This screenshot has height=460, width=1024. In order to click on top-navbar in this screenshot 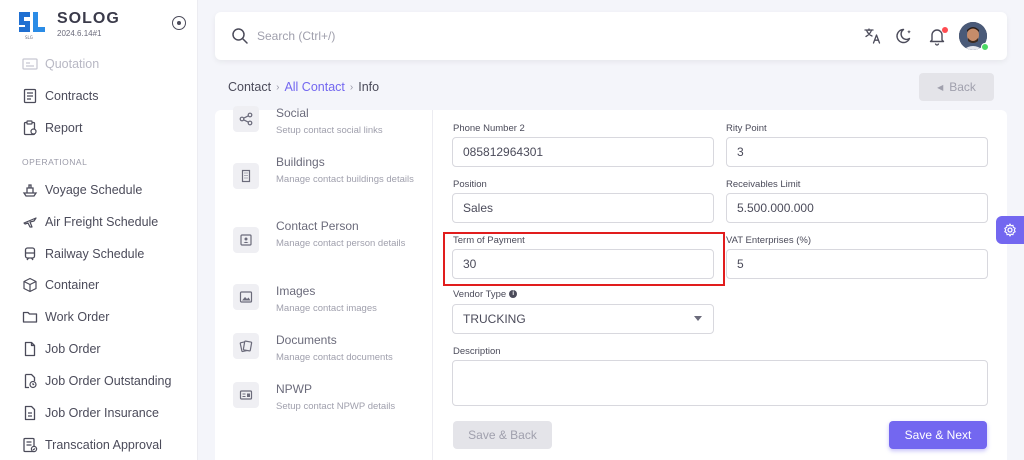, I will do `click(611, 36)`.